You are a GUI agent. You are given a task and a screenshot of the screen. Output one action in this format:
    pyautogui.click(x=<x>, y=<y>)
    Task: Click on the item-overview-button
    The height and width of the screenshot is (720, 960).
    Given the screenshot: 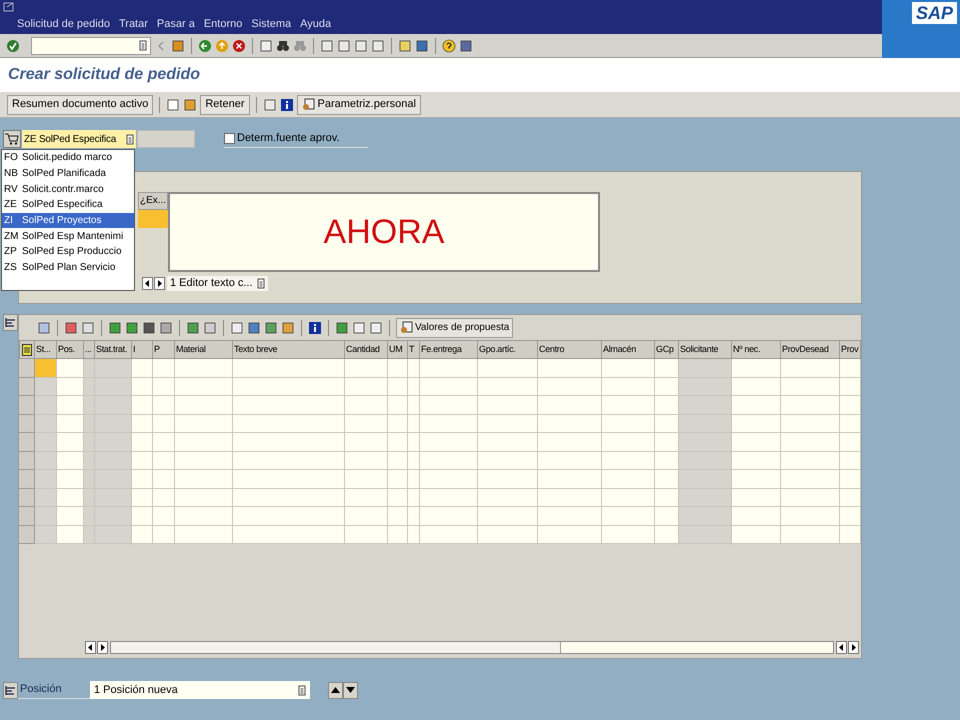 What is the action you would take?
    pyautogui.click(x=10, y=322)
    